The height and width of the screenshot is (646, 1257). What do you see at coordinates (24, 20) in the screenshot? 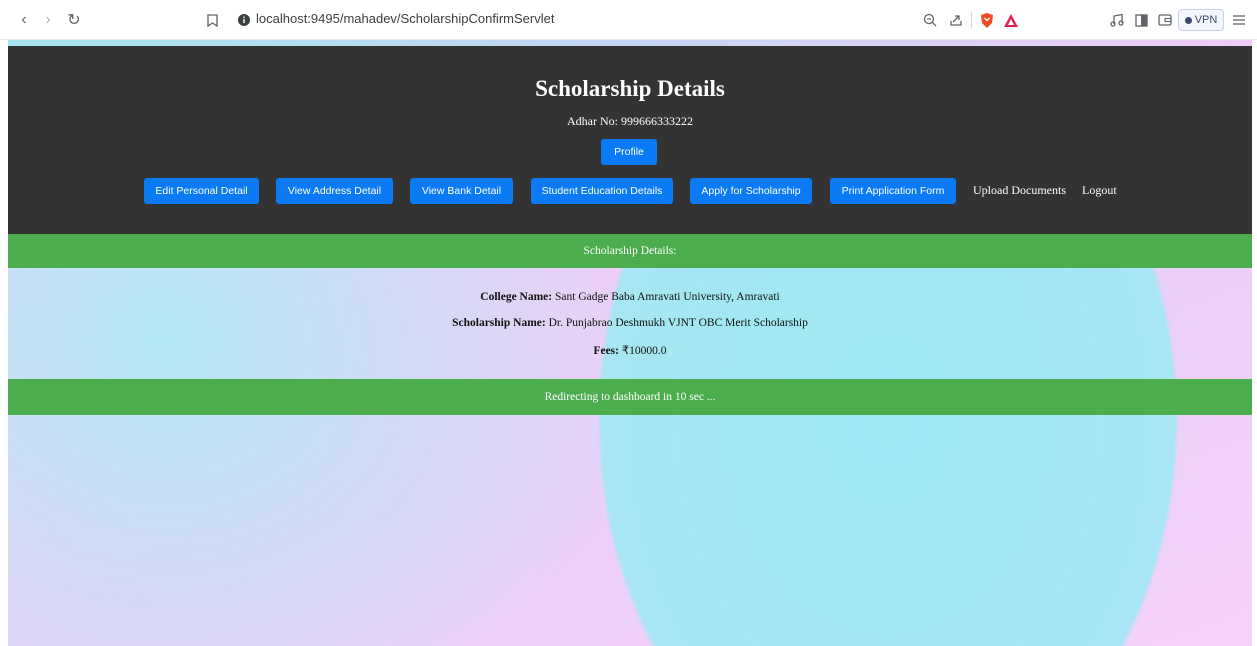
I see `back-arrow-icon: ‹` at bounding box center [24, 20].